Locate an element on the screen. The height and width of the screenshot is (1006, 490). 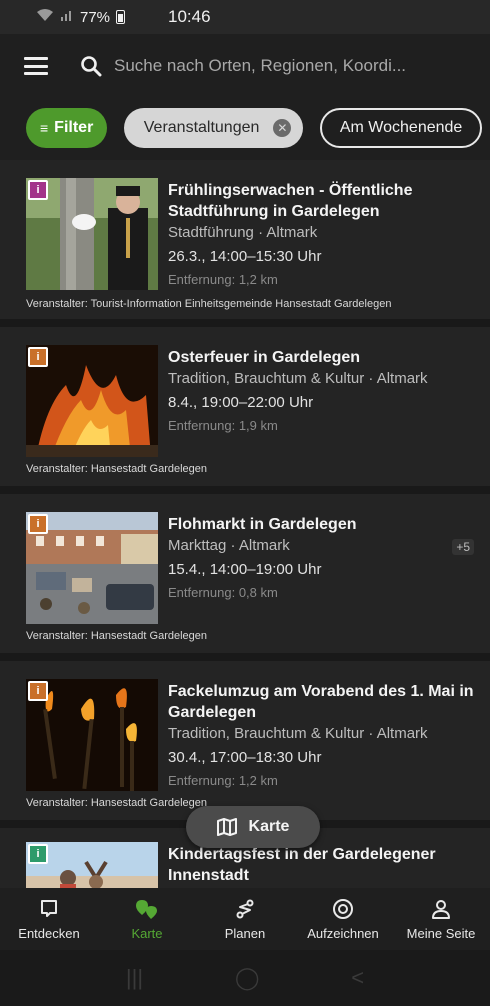
nav-entdecken: Entdecken is located at coordinates (49, 919).